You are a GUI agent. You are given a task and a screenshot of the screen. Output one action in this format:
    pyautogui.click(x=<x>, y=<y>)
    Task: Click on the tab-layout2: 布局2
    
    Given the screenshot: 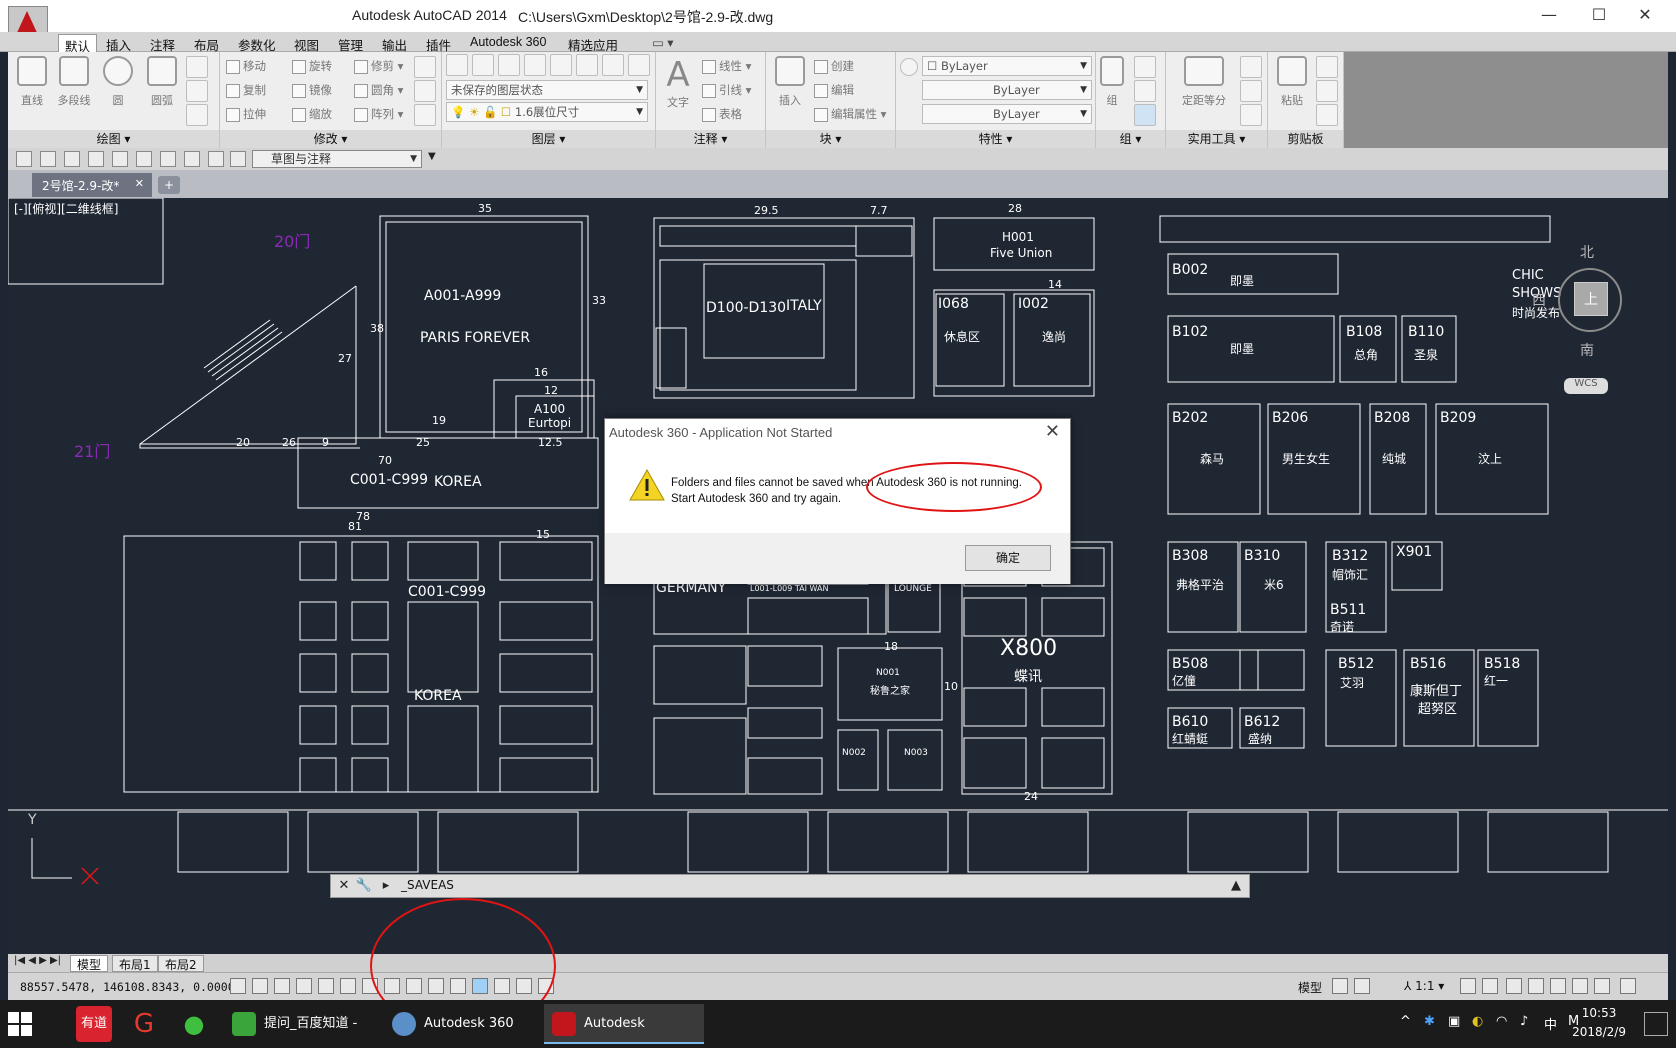 What is the action you would take?
    pyautogui.click(x=181, y=963)
    